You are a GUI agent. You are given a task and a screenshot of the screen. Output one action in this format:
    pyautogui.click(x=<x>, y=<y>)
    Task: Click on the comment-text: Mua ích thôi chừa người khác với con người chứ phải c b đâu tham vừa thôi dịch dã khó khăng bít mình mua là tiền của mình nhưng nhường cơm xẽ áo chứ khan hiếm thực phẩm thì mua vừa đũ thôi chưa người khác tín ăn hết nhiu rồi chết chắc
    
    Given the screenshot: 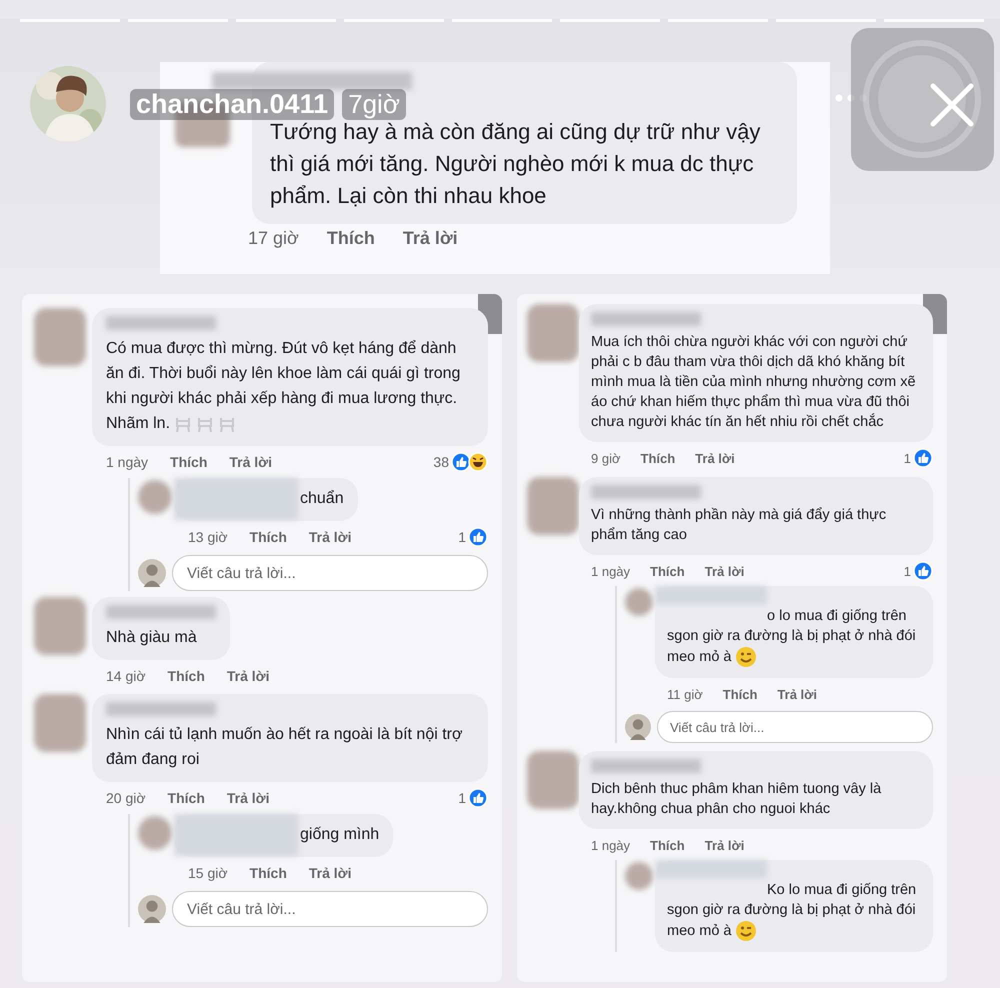 What is the action you would take?
    pyautogui.click(x=753, y=382)
    